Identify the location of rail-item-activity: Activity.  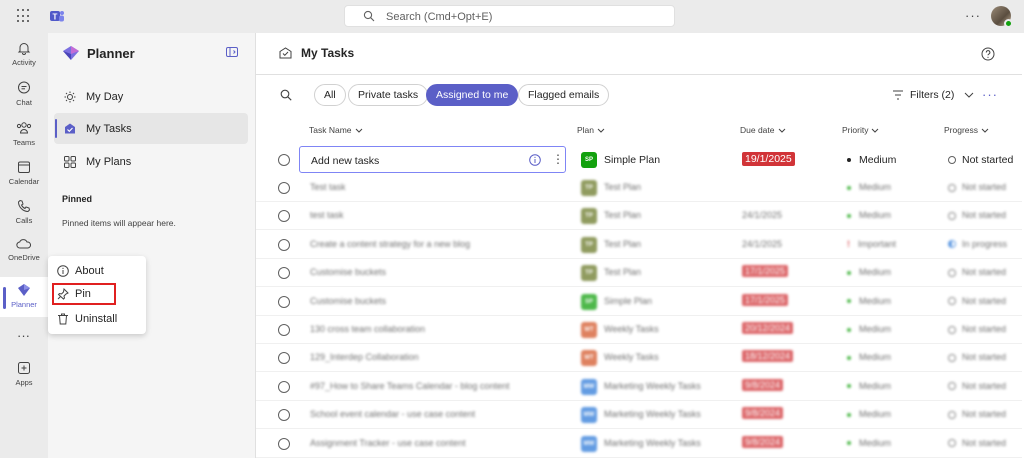
(24, 54).